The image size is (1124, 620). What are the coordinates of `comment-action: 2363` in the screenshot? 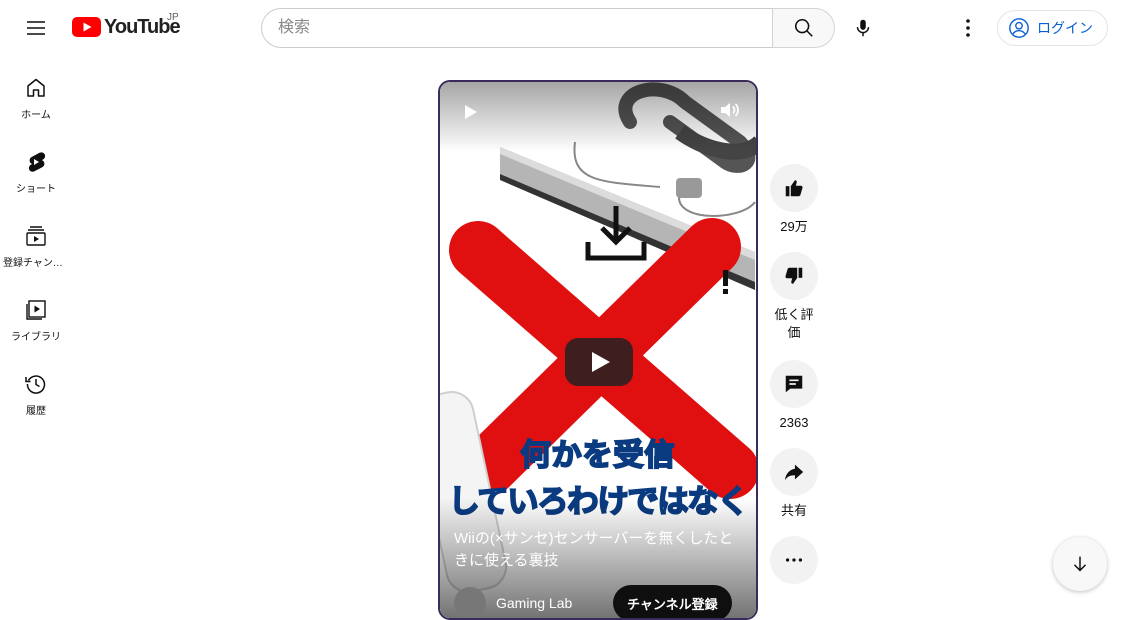 It's located at (794, 396).